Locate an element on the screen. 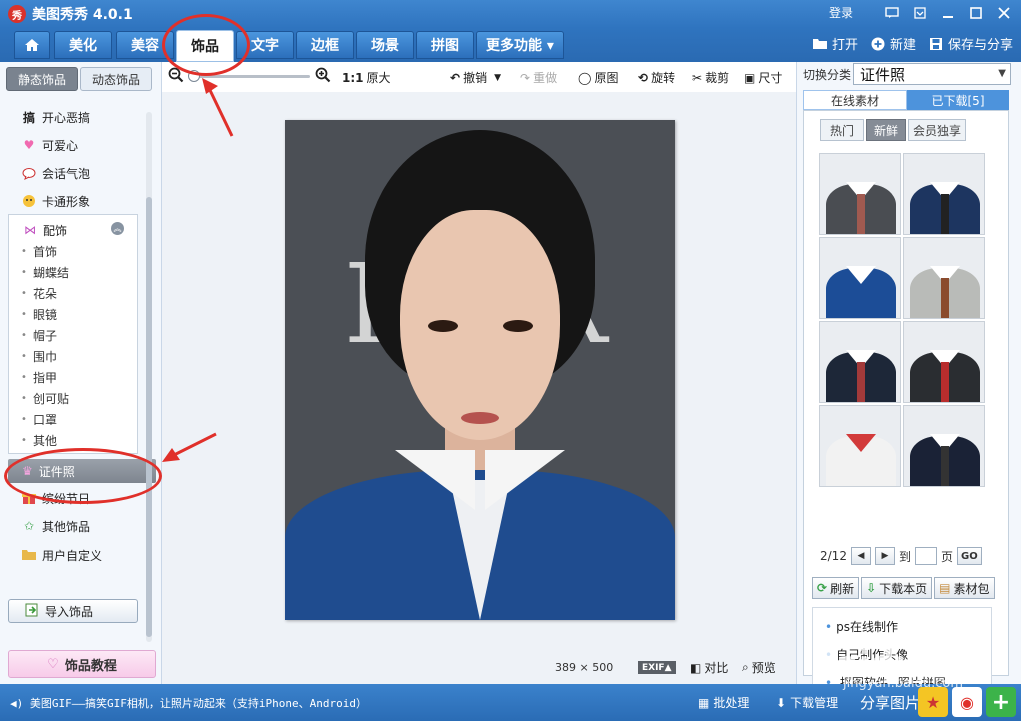  preview-icon: ⌕ is located at coordinates (745, 667).